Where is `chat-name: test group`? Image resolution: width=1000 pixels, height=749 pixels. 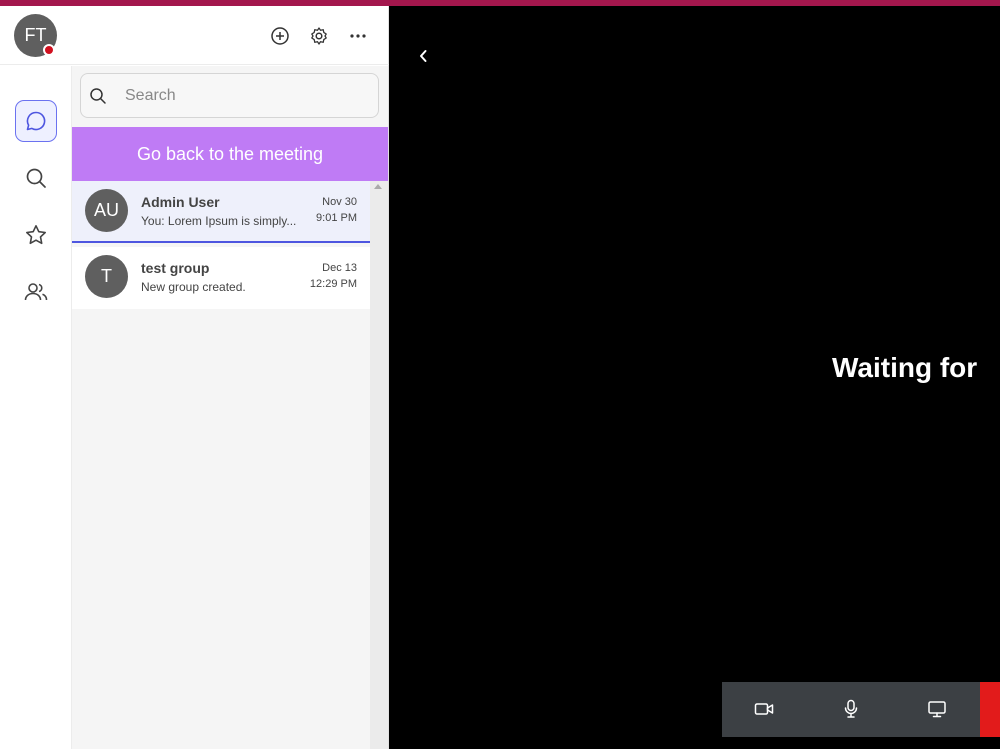
chat-name: test group is located at coordinates (175, 268).